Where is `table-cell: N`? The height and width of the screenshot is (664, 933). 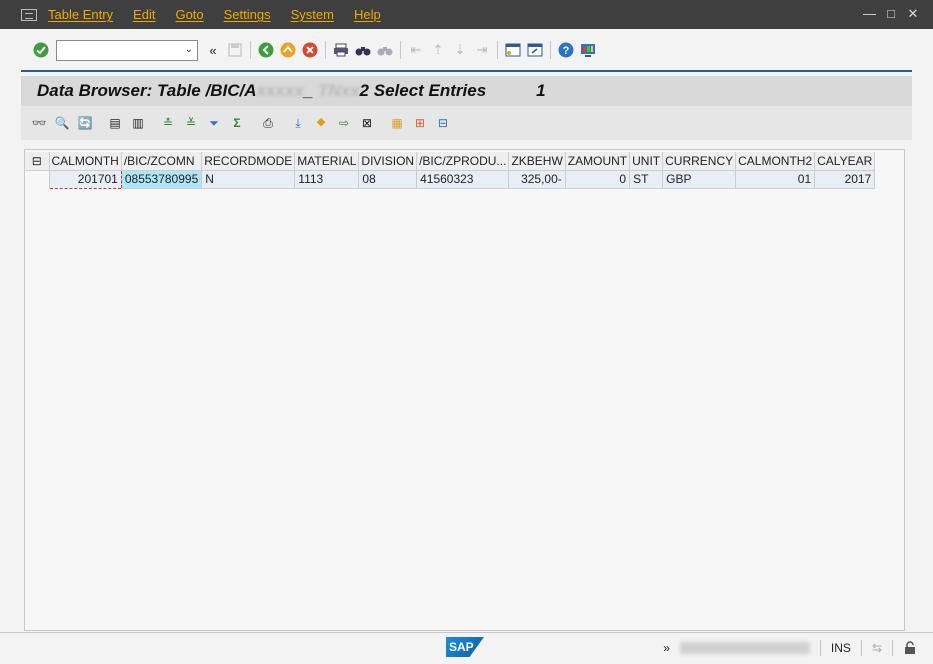 table-cell: N is located at coordinates (248, 179).